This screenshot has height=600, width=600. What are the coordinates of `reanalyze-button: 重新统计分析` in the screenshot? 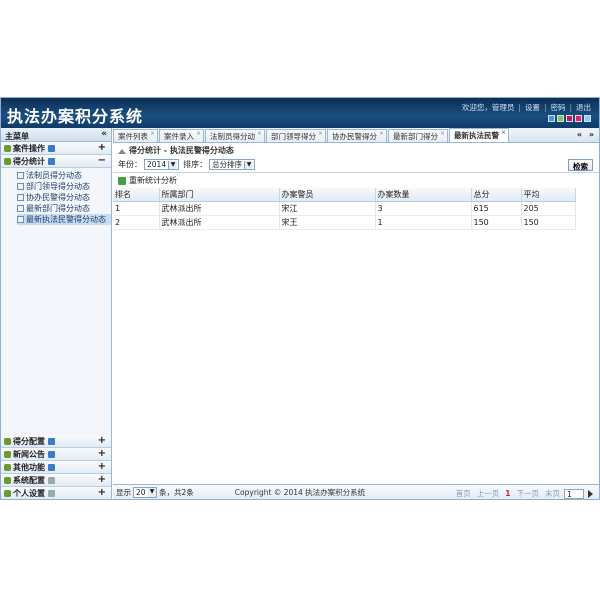 It's located at (153, 180).